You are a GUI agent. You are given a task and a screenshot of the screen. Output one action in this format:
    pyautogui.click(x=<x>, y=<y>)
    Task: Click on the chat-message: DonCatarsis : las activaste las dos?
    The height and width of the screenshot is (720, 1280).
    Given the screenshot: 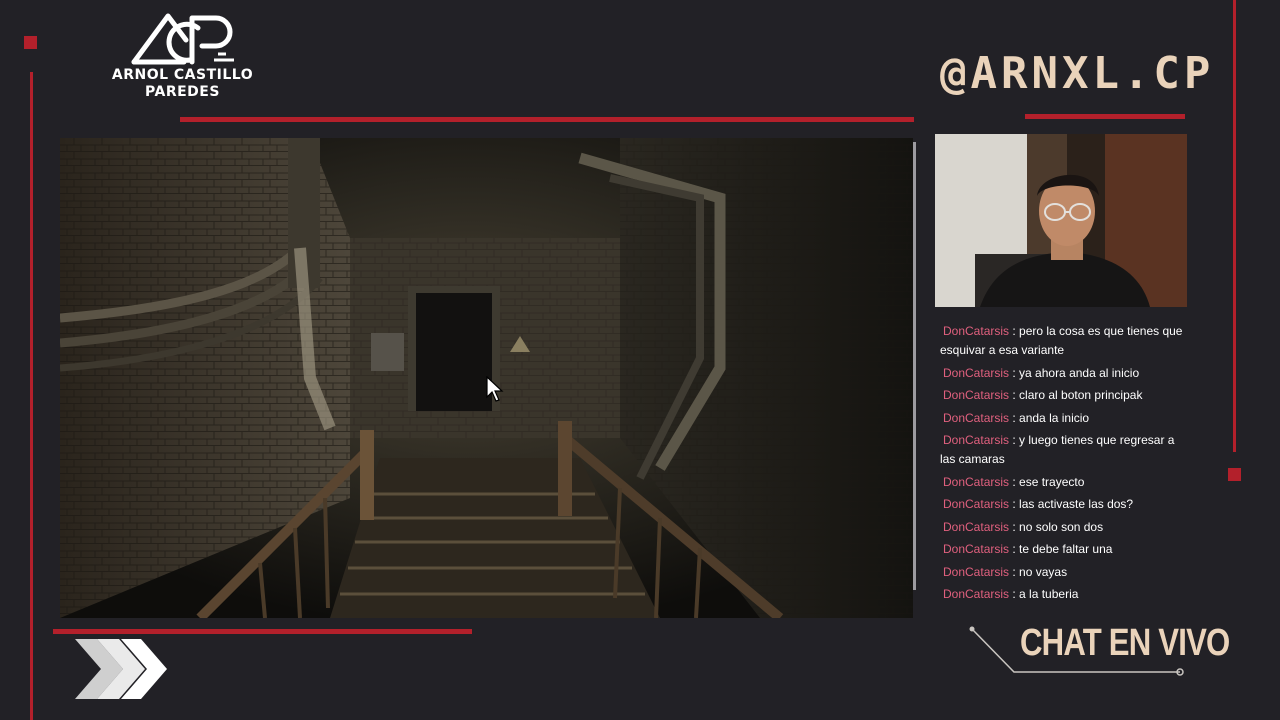 What is the action you would take?
    pyautogui.click(x=1062, y=504)
    